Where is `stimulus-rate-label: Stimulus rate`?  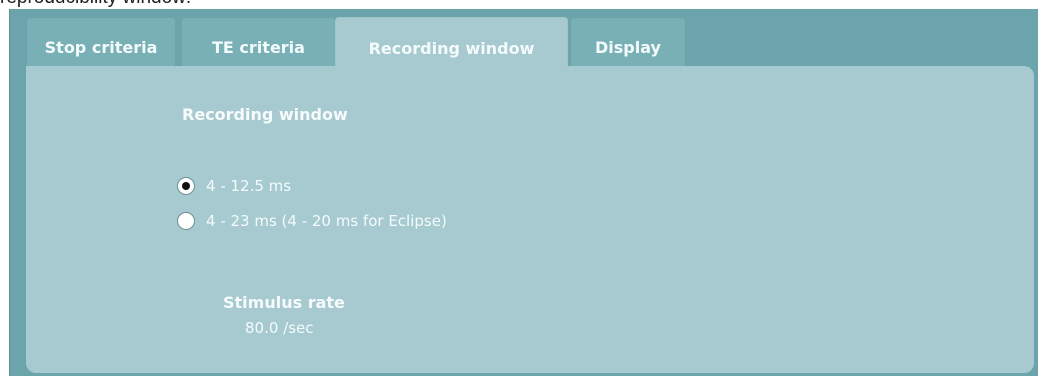 stimulus-rate-label: Stimulus rate is located at coordinates (284, 302).